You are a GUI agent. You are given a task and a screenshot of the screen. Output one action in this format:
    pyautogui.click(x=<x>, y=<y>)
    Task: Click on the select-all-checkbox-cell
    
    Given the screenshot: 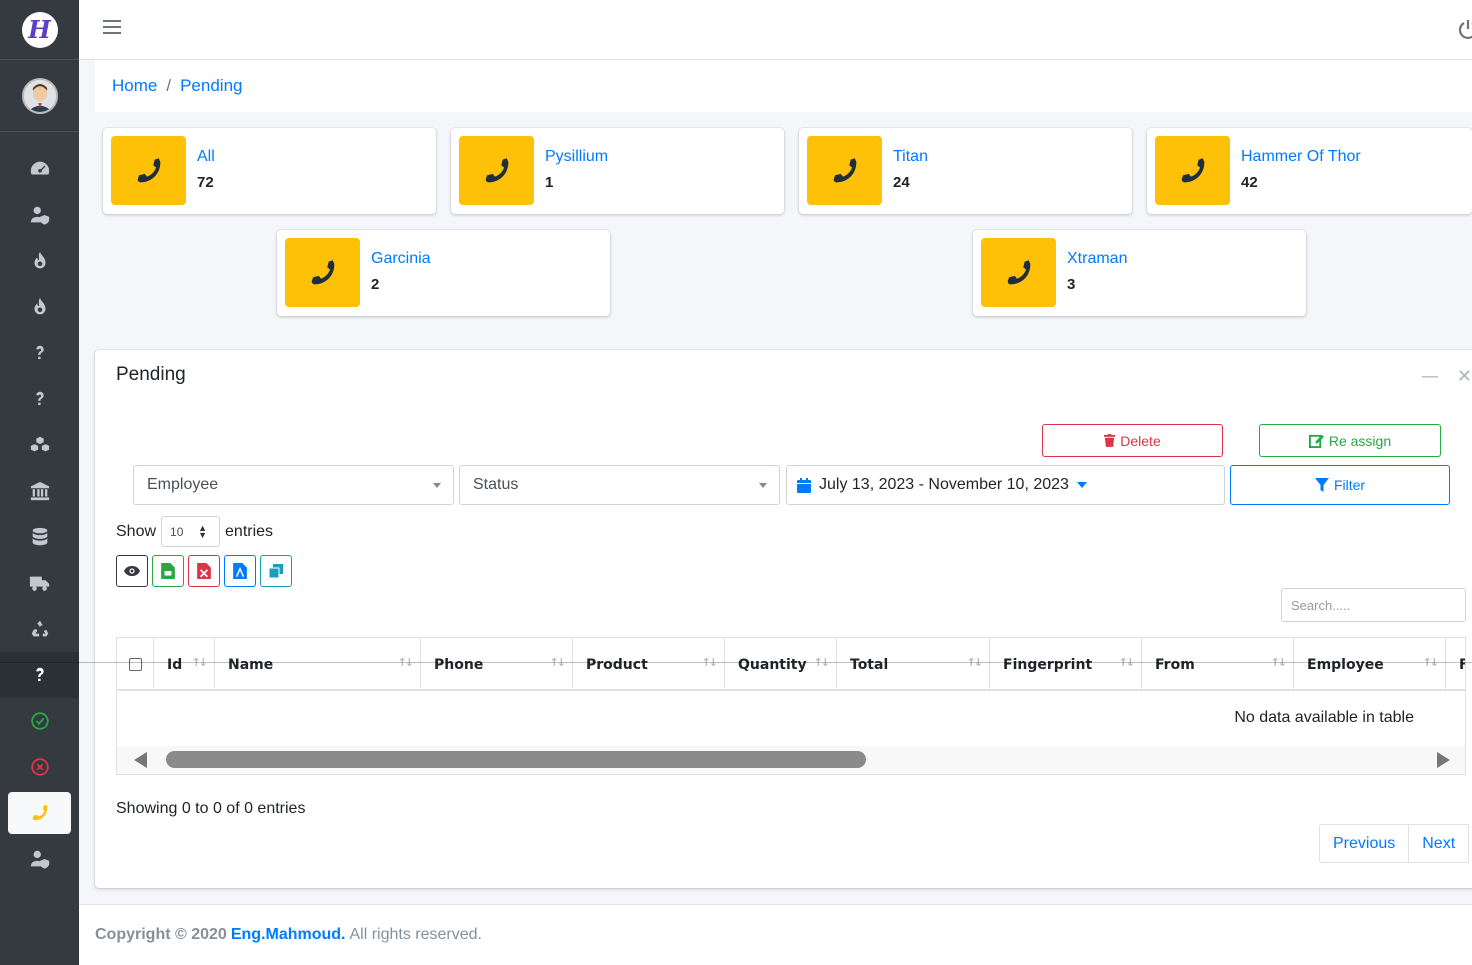 What is the action you would take?
    pyautogui.click(x=135, y=664)
    